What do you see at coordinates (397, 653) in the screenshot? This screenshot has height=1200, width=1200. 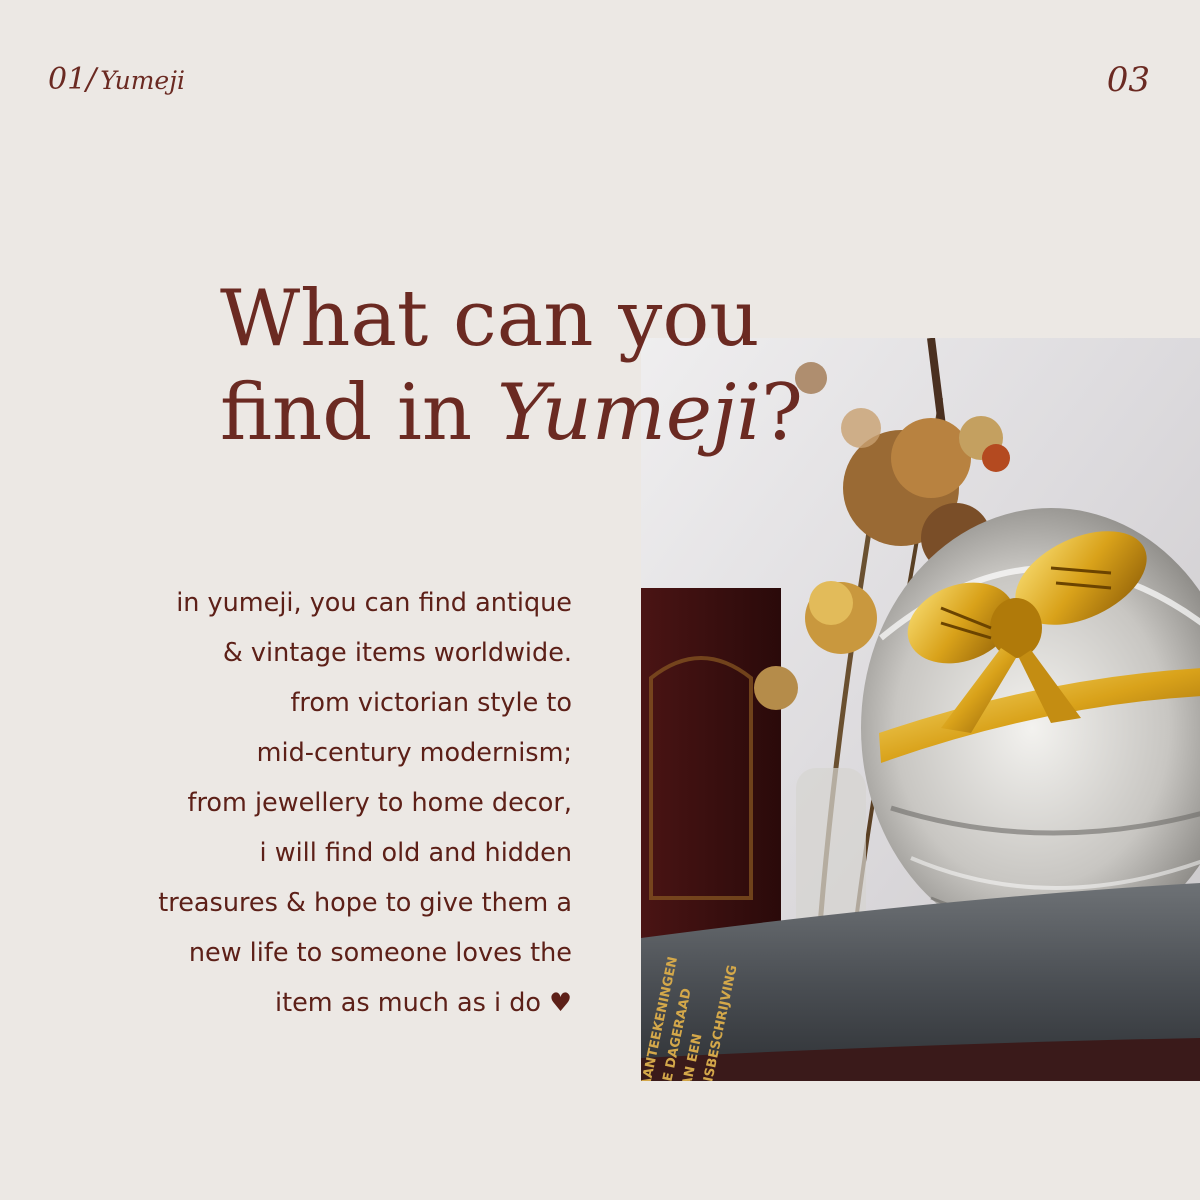 I see `description-line: & vintage items worldwide.` at bounding box center [397, 653].